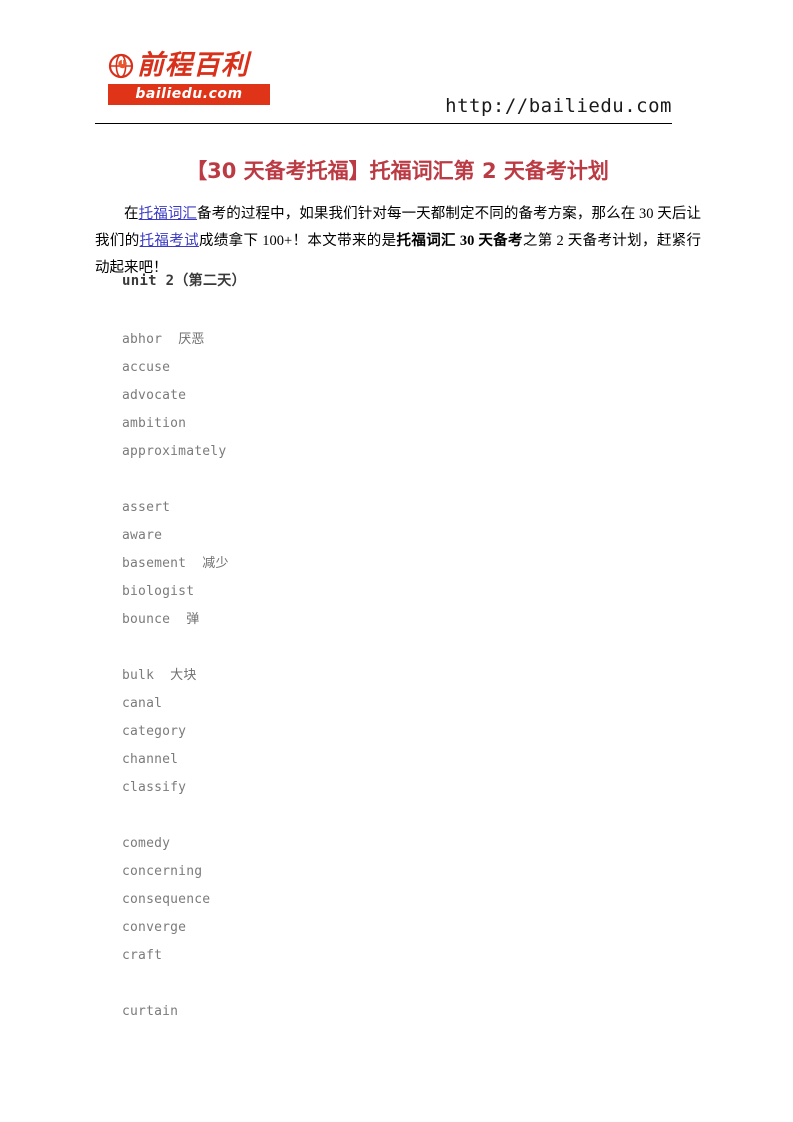 This screenshot has width=793, height=1122. Describe the element at coordinates (459, 240) in the screenshot. I see `intro-emphasis: 托福词汇 30 天备考` at that location.